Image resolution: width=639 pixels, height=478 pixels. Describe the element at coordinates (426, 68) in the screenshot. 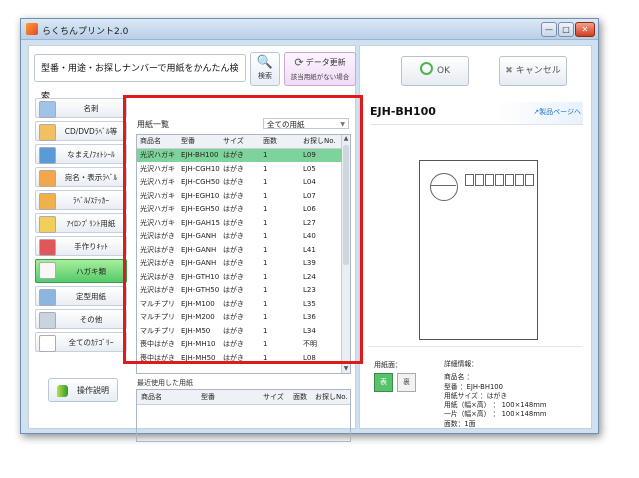

I see `ok-circle-icon` at that location.